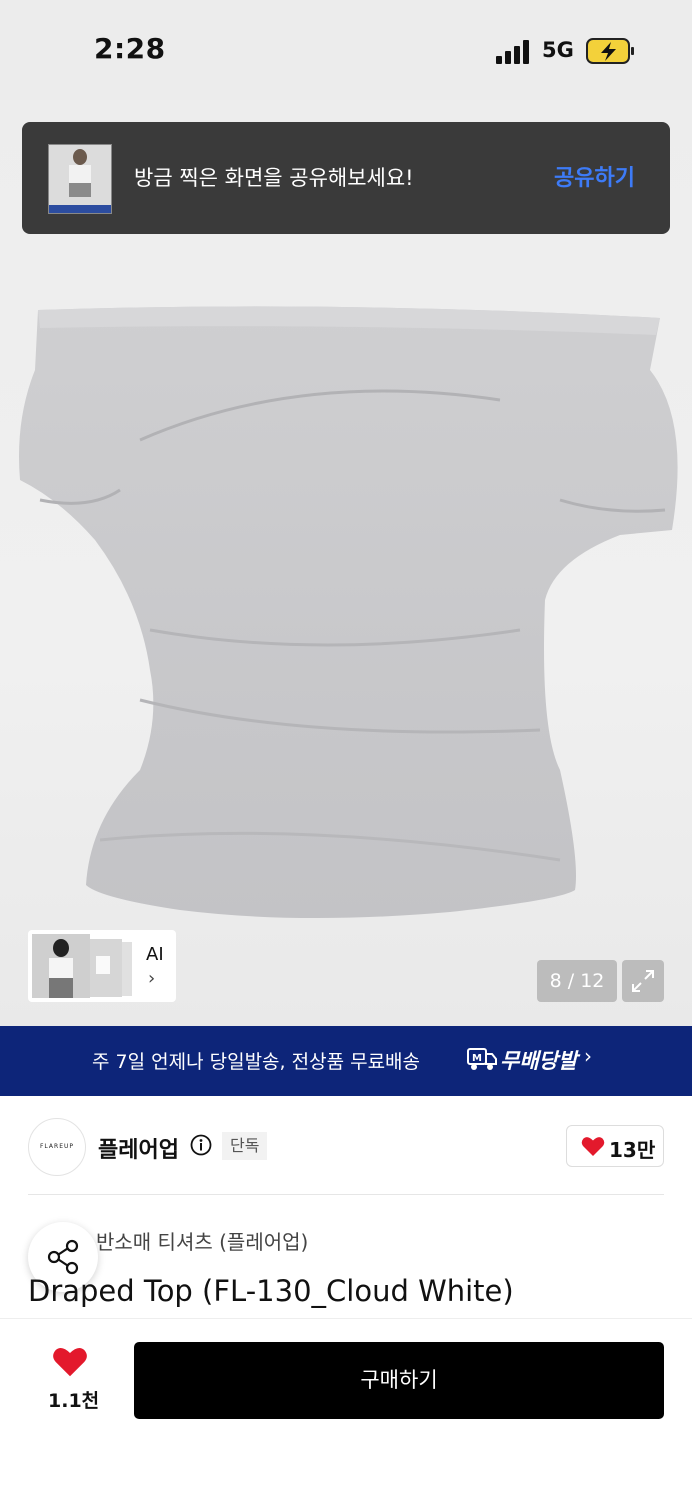  I want to click on svg-text: M, so click(477, 1058).